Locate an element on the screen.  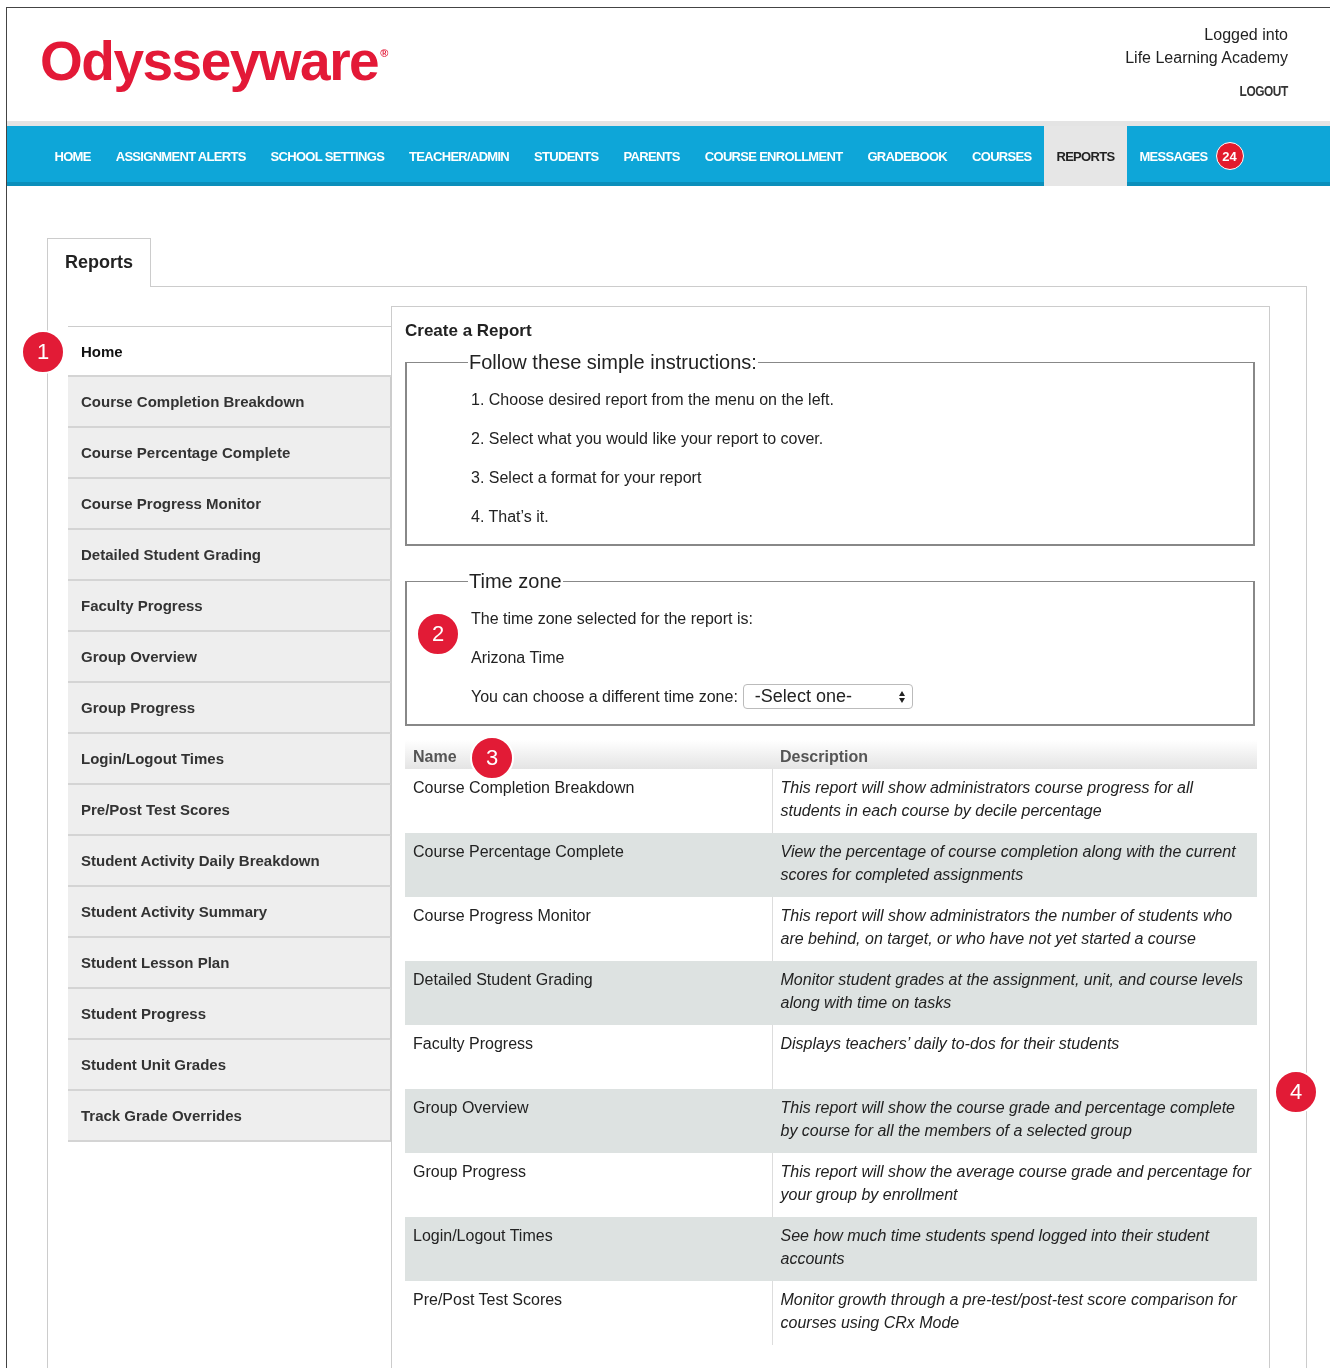
table-cell: Login/Logout Times is located at coordinates (588, 1249).